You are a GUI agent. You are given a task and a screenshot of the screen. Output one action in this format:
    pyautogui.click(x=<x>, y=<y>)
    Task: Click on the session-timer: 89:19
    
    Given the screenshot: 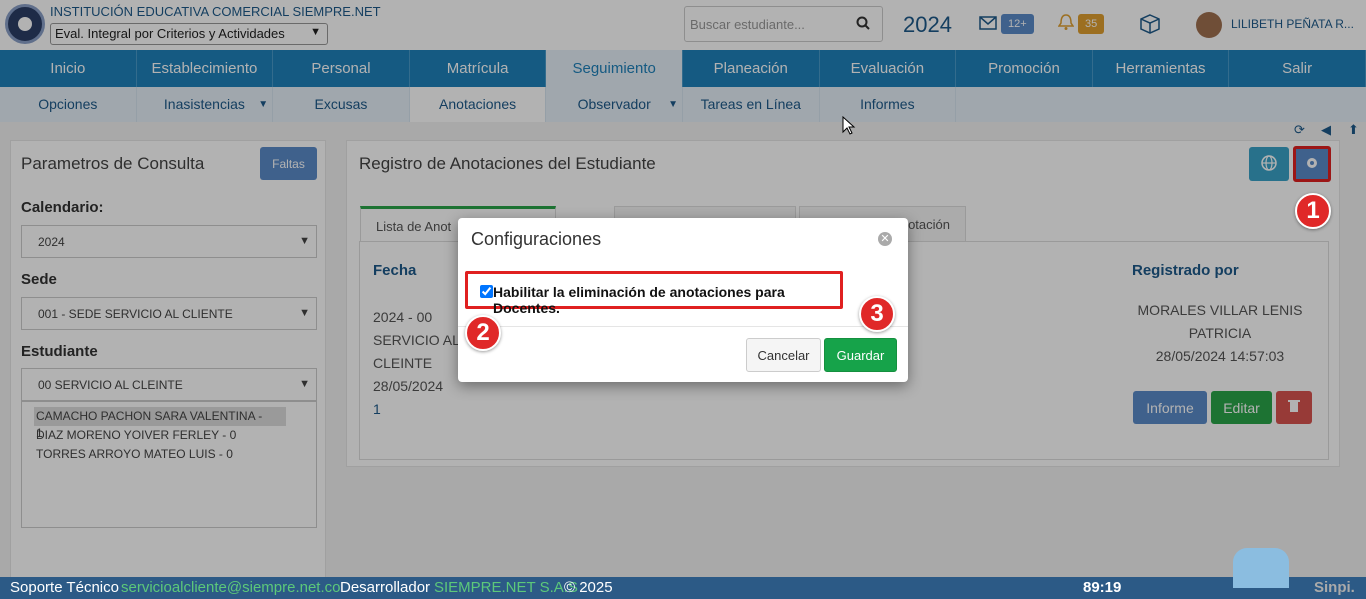 What is the action you would take?
    pyautogui.click(x=1102, y=587)
    